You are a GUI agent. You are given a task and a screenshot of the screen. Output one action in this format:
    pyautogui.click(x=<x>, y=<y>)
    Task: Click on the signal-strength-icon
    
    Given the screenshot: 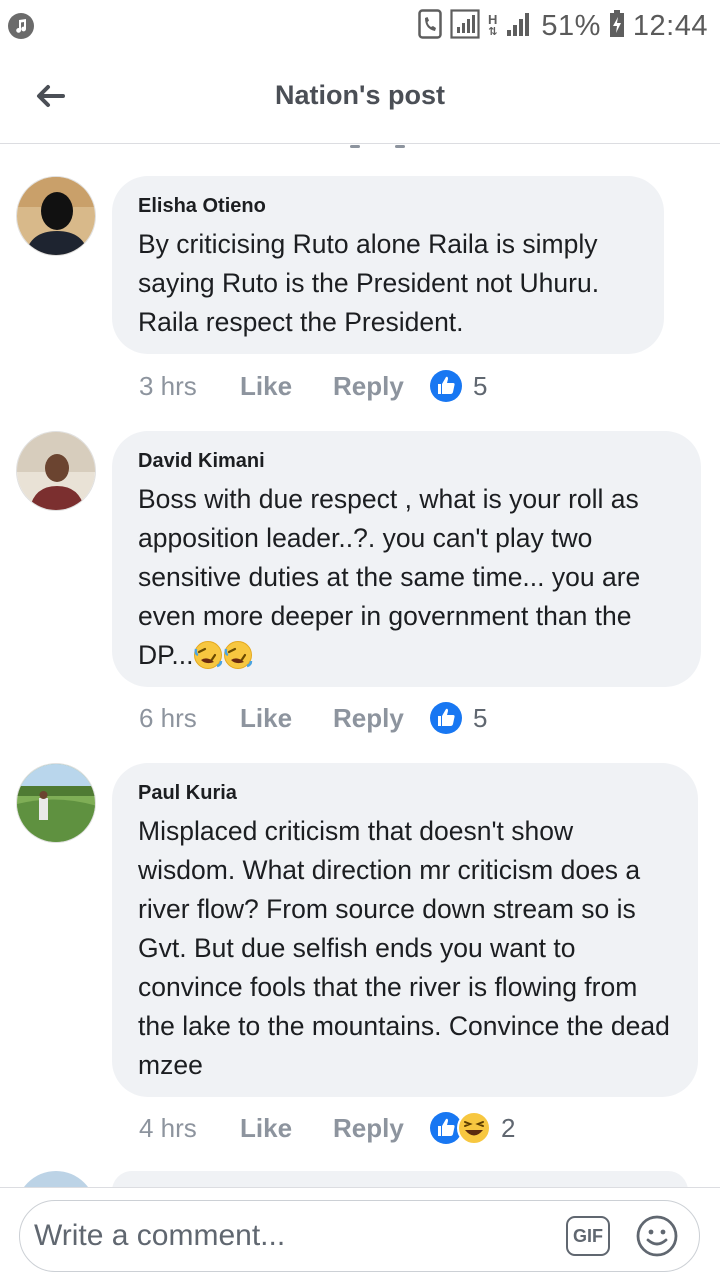 What is the action you would take?
    pyautogui.click(x=519, y=26)
    